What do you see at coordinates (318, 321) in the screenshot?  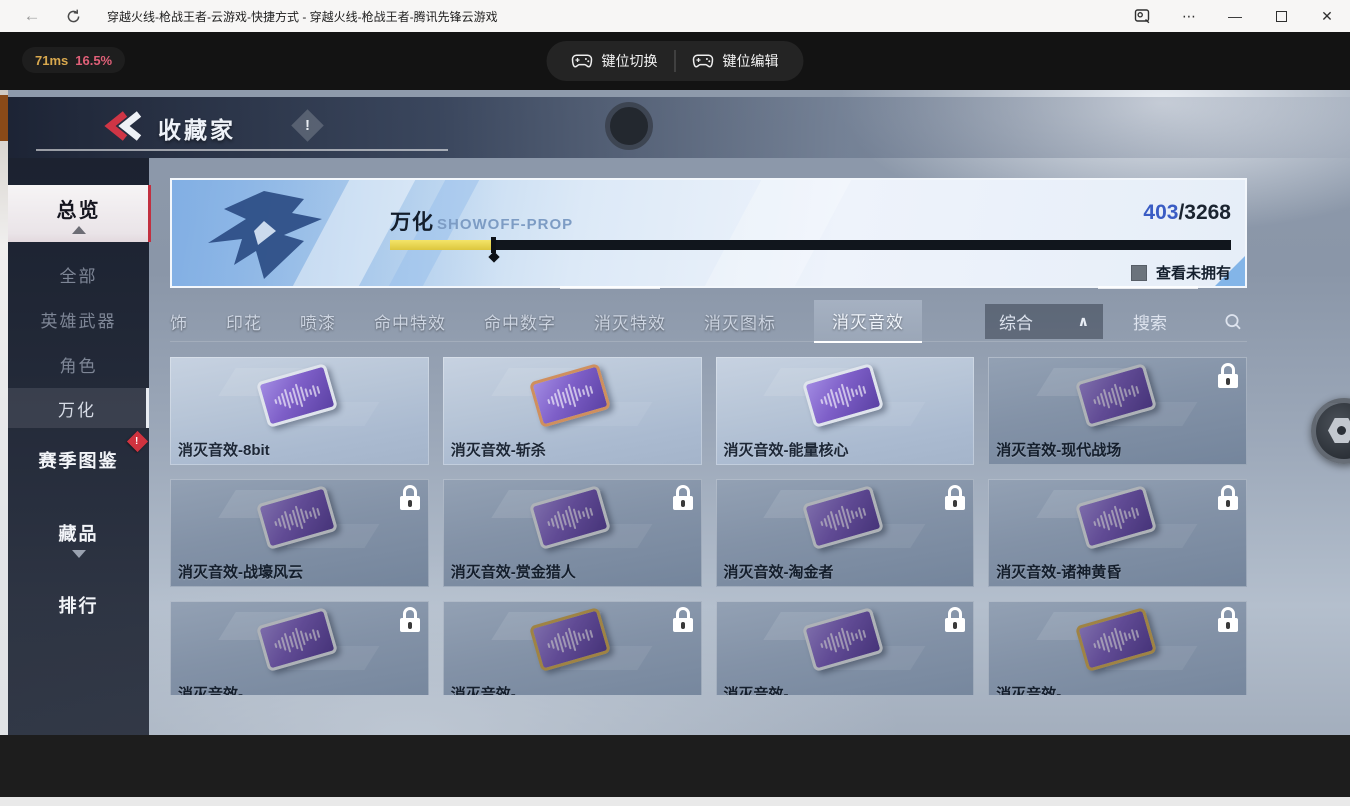 I see `tab-spray: 喷漆` at bounding box center [318, 321].